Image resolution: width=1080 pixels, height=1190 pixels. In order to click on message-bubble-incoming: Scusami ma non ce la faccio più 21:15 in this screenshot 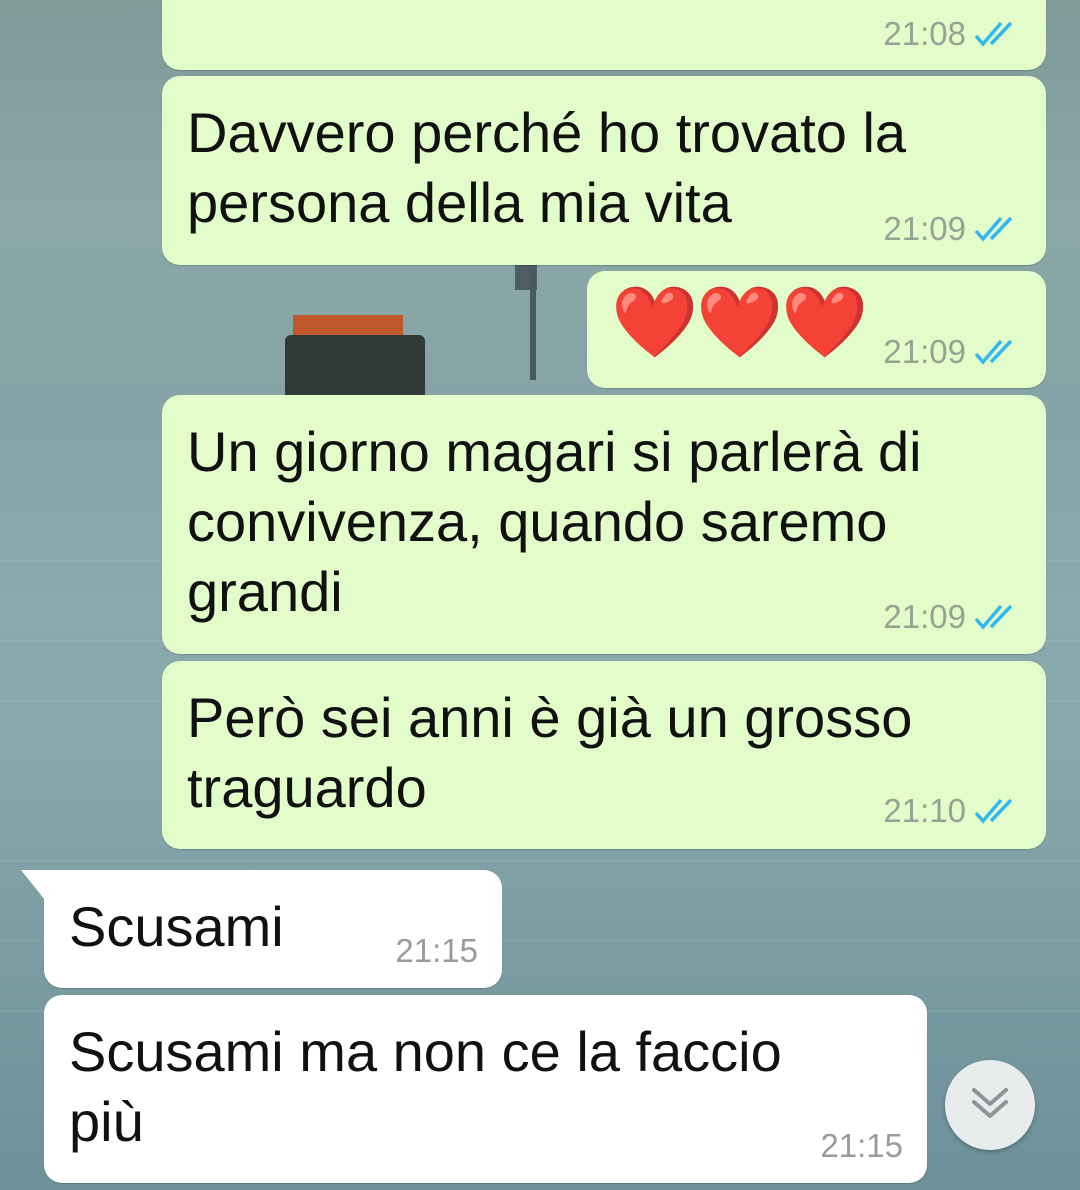, I will do `click(485, 1089)`.